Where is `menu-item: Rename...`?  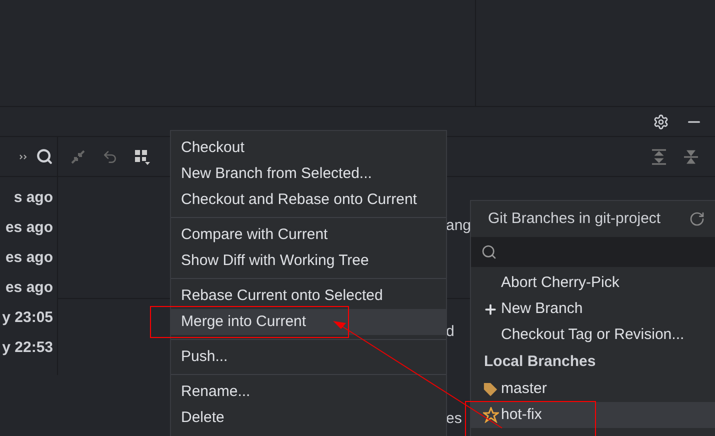 menu-item: Rename... is located at coordinates (308, 392).